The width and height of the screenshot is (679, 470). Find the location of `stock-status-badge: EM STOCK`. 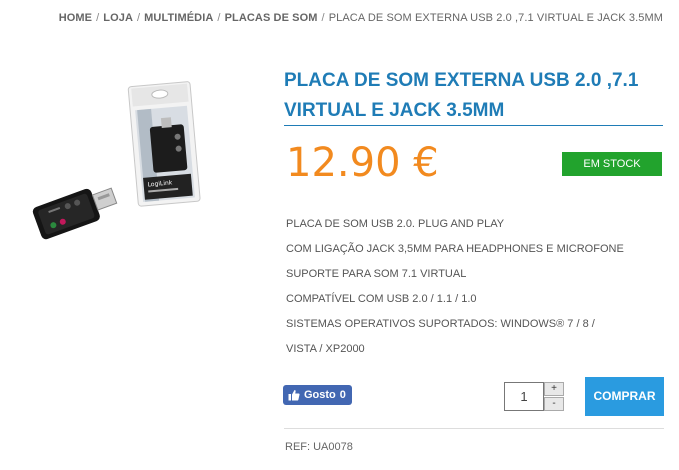

stock-status-badge: EM STOCK is located at coordinates (612, 164).